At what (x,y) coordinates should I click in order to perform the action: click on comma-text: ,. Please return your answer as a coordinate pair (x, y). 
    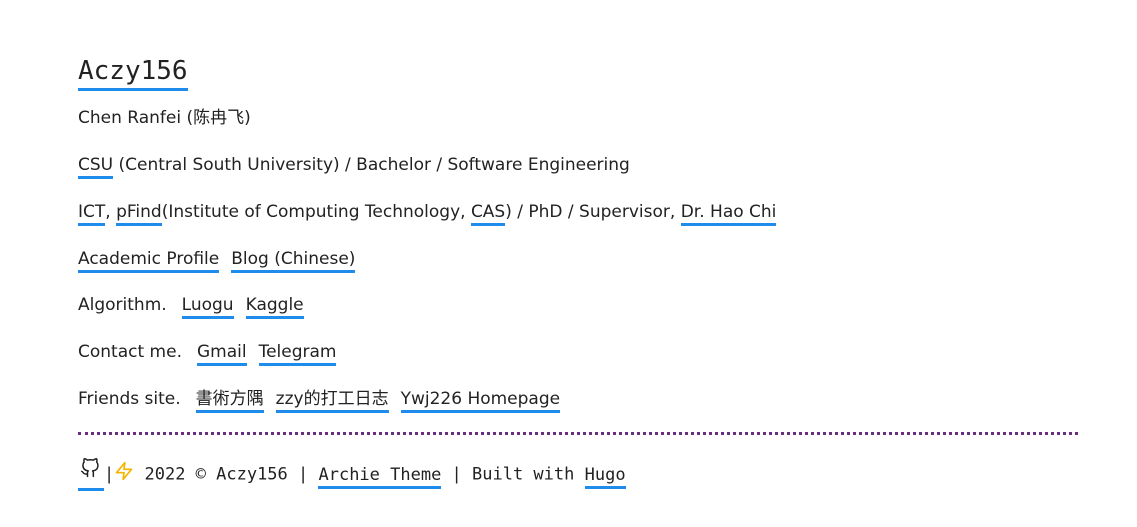
    Looking at the image, I should click on (111, 212).